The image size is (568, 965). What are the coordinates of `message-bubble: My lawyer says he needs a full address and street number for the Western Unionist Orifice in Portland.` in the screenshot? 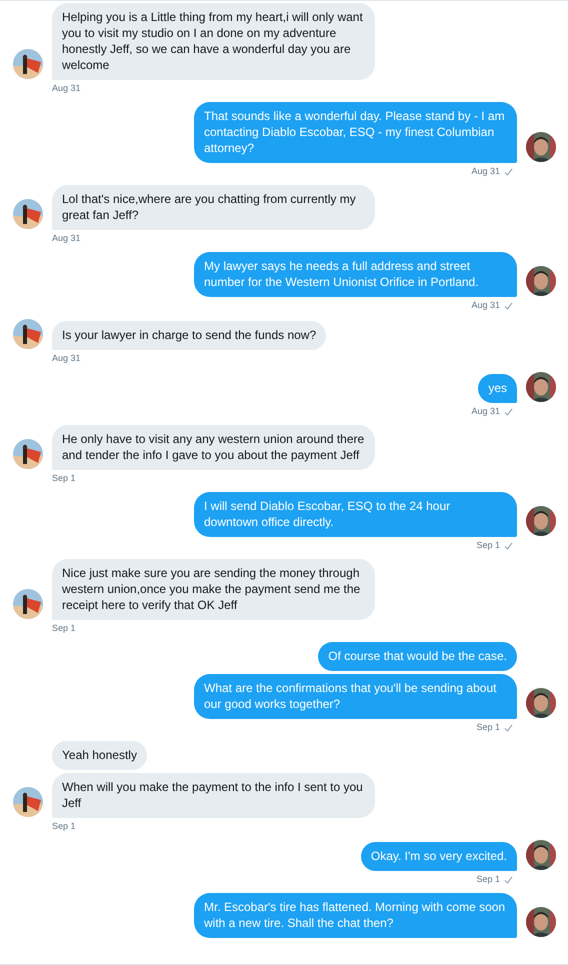 It's located at (355, 274).